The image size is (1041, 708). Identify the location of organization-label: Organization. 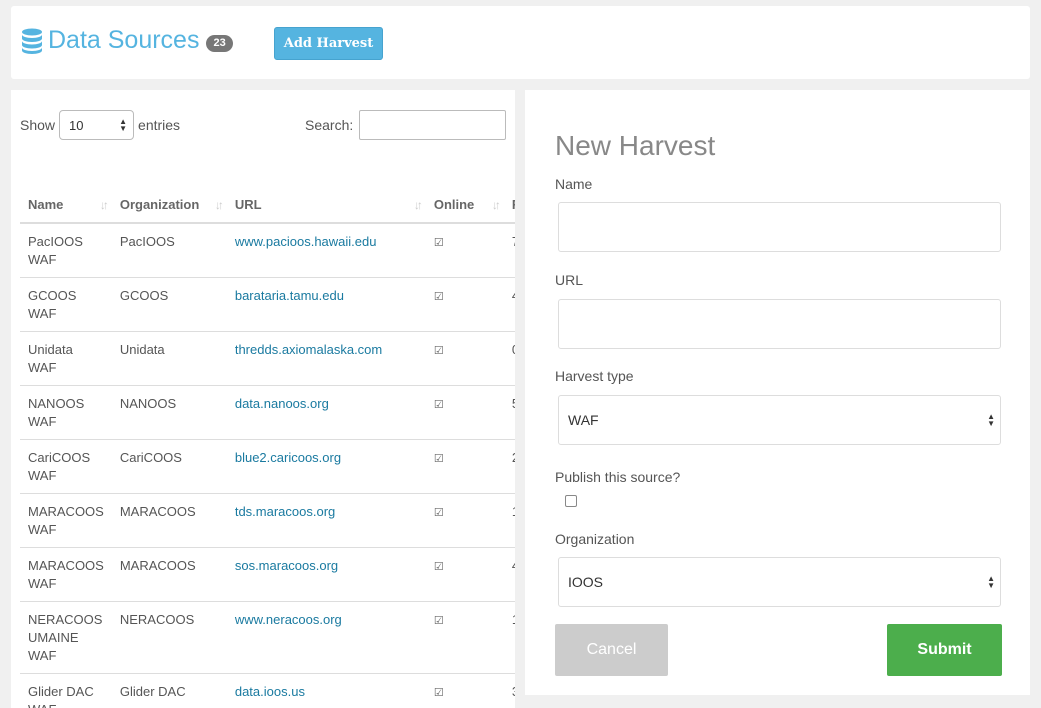
(595, 539).